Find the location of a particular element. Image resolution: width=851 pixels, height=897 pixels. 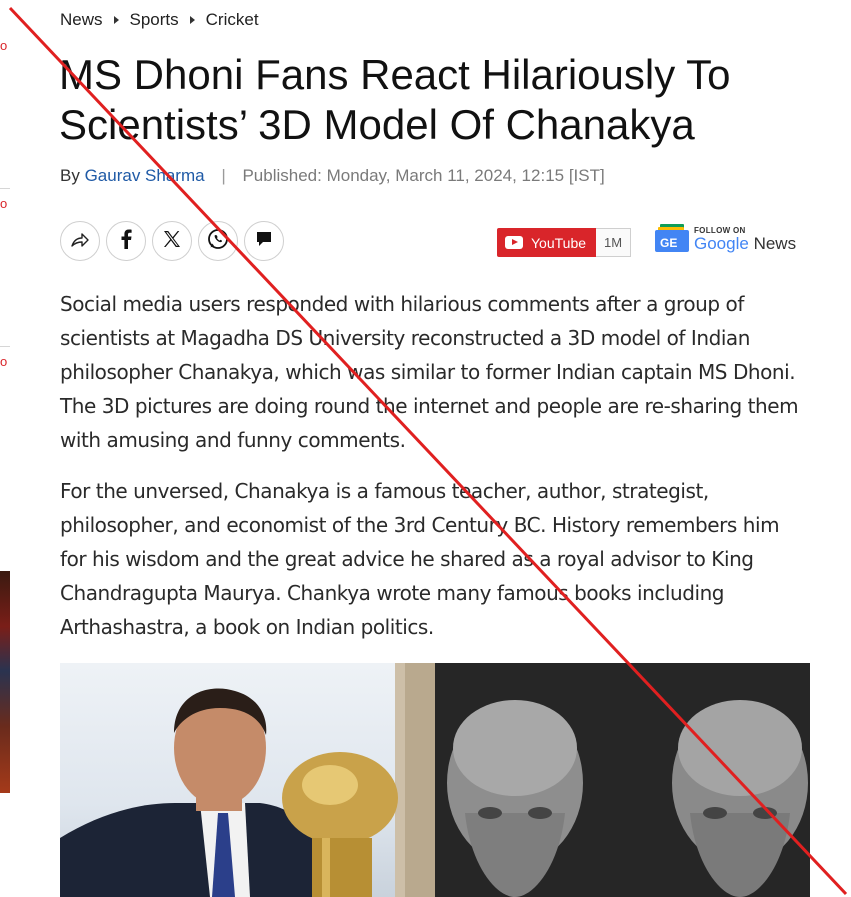

author-link: Gaurav Sharma is located at coordinates (145, 175).